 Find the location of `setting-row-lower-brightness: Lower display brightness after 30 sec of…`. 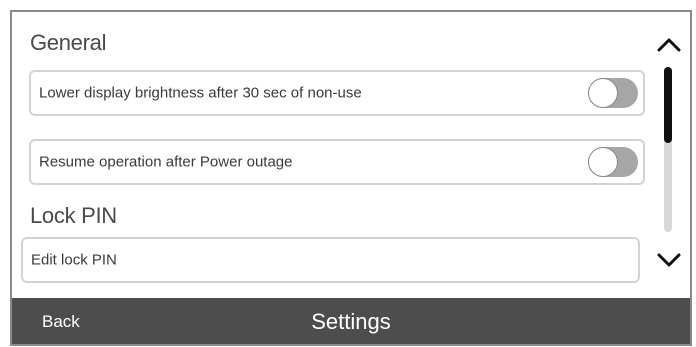

setting-row-lower-brightness: Lower display brightness after 30 sec of… is located at coordinates (337, 93).